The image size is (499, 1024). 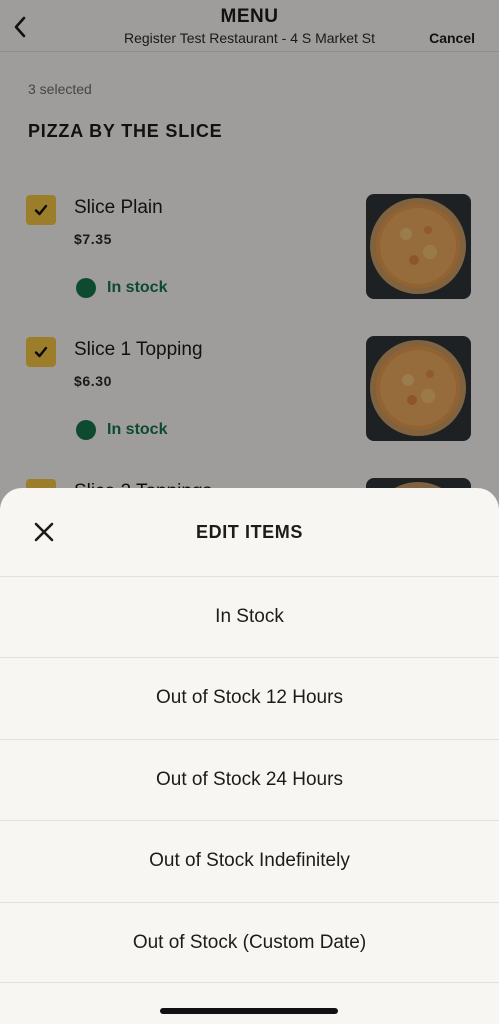 I want to click on sheet-title: EDIT ITEMS, so click(x=249, y=532).